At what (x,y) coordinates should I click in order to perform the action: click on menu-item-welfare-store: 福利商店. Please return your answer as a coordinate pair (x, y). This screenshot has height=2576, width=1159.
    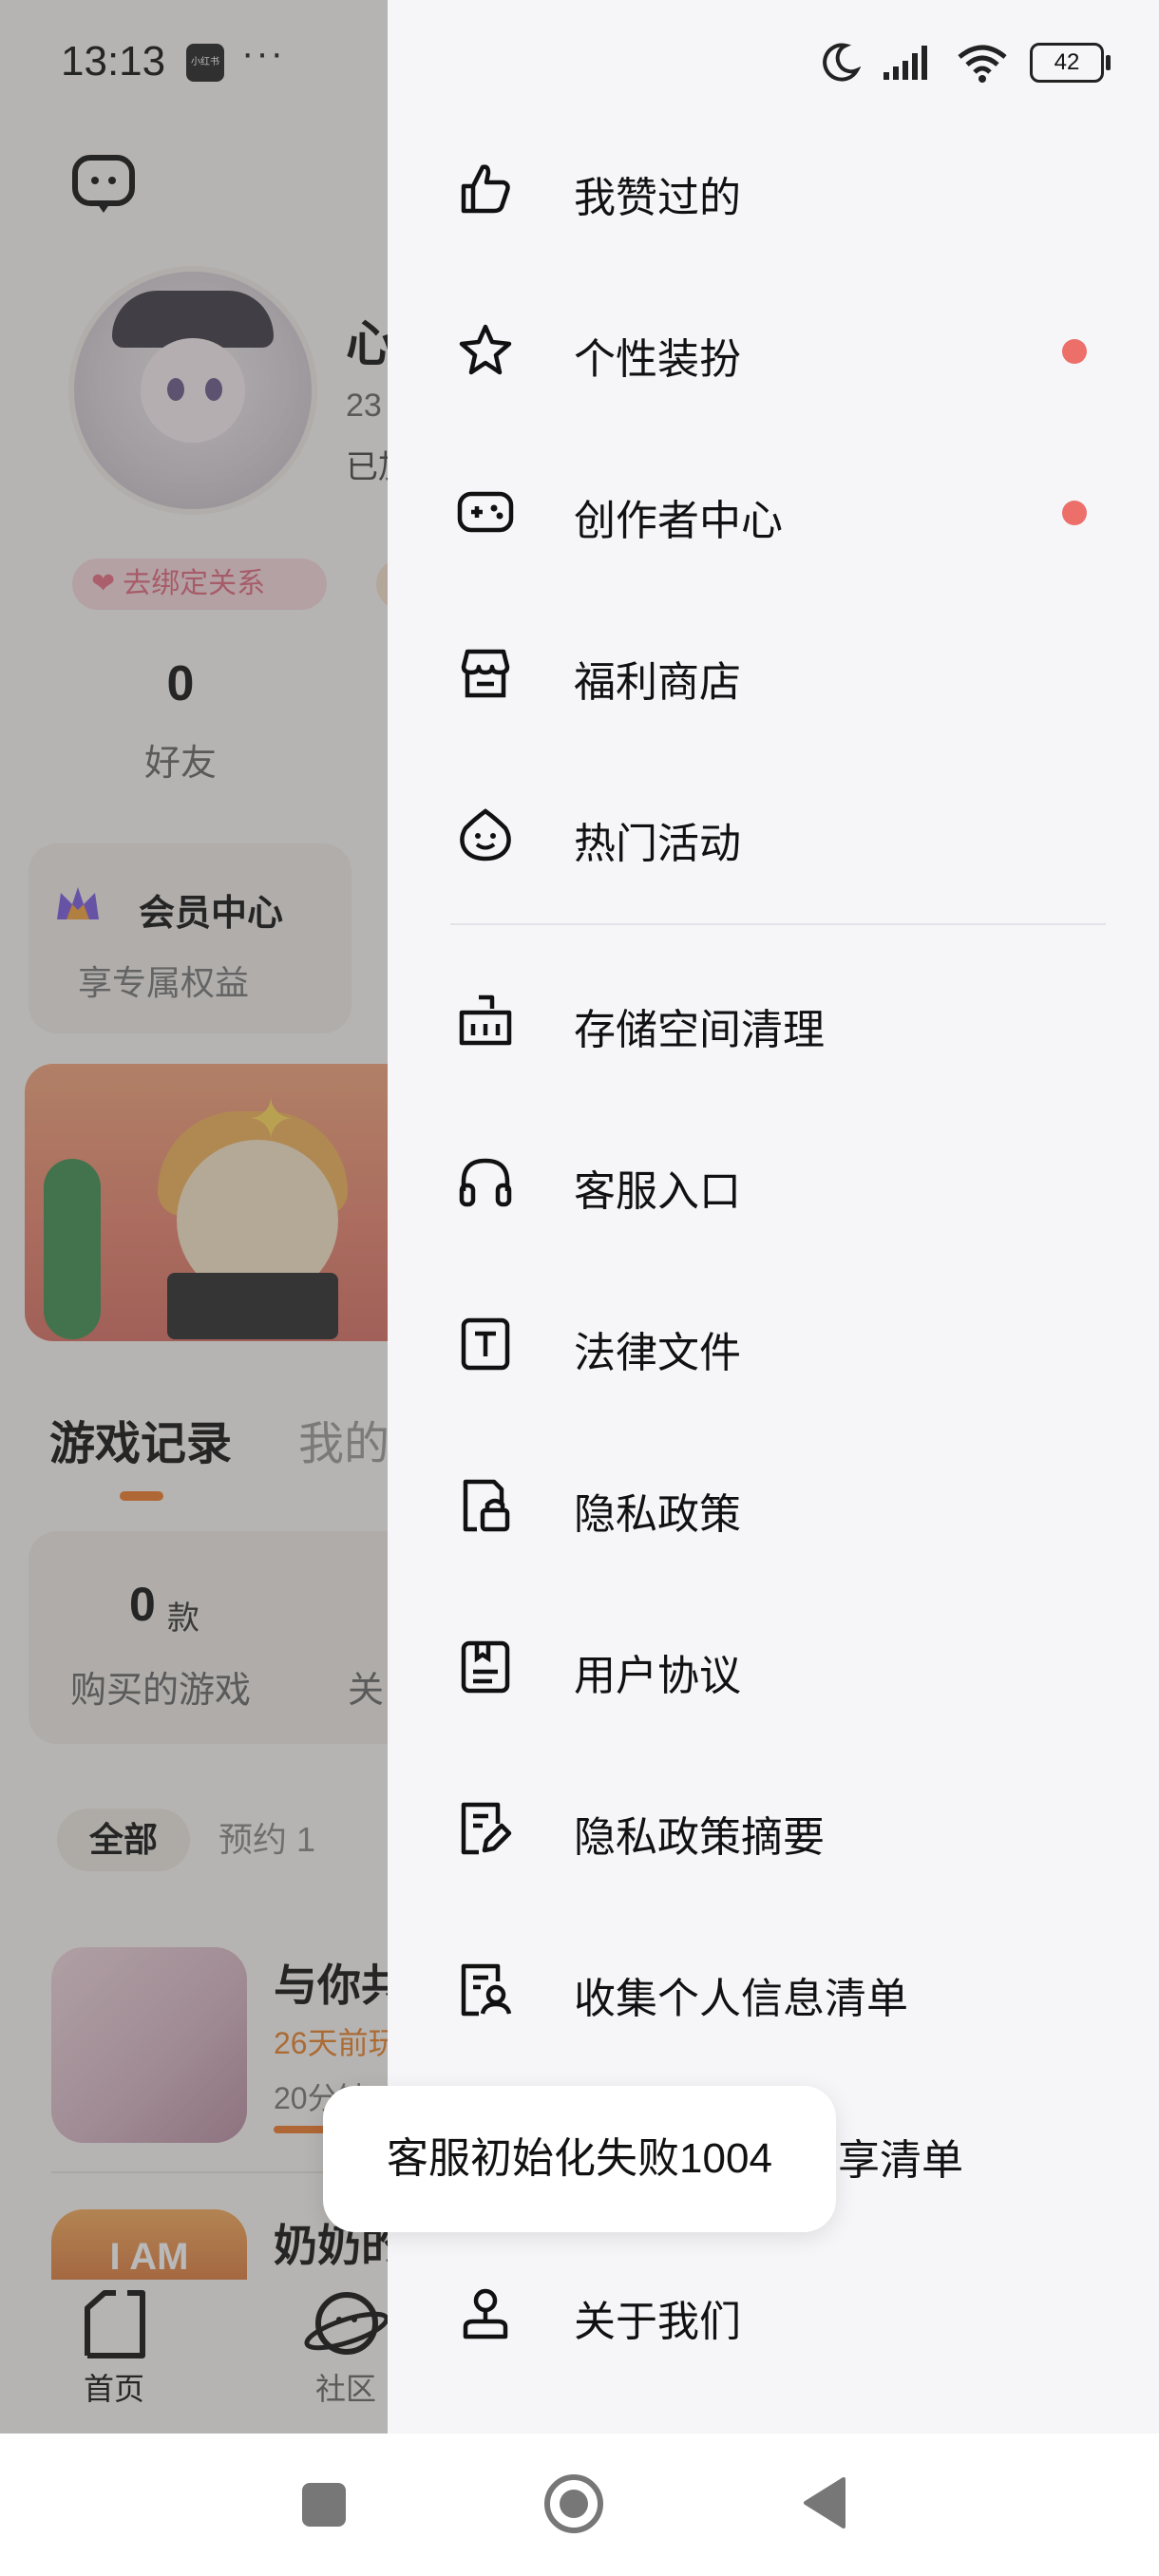
    Looking at the image, I should click on (773, 673).